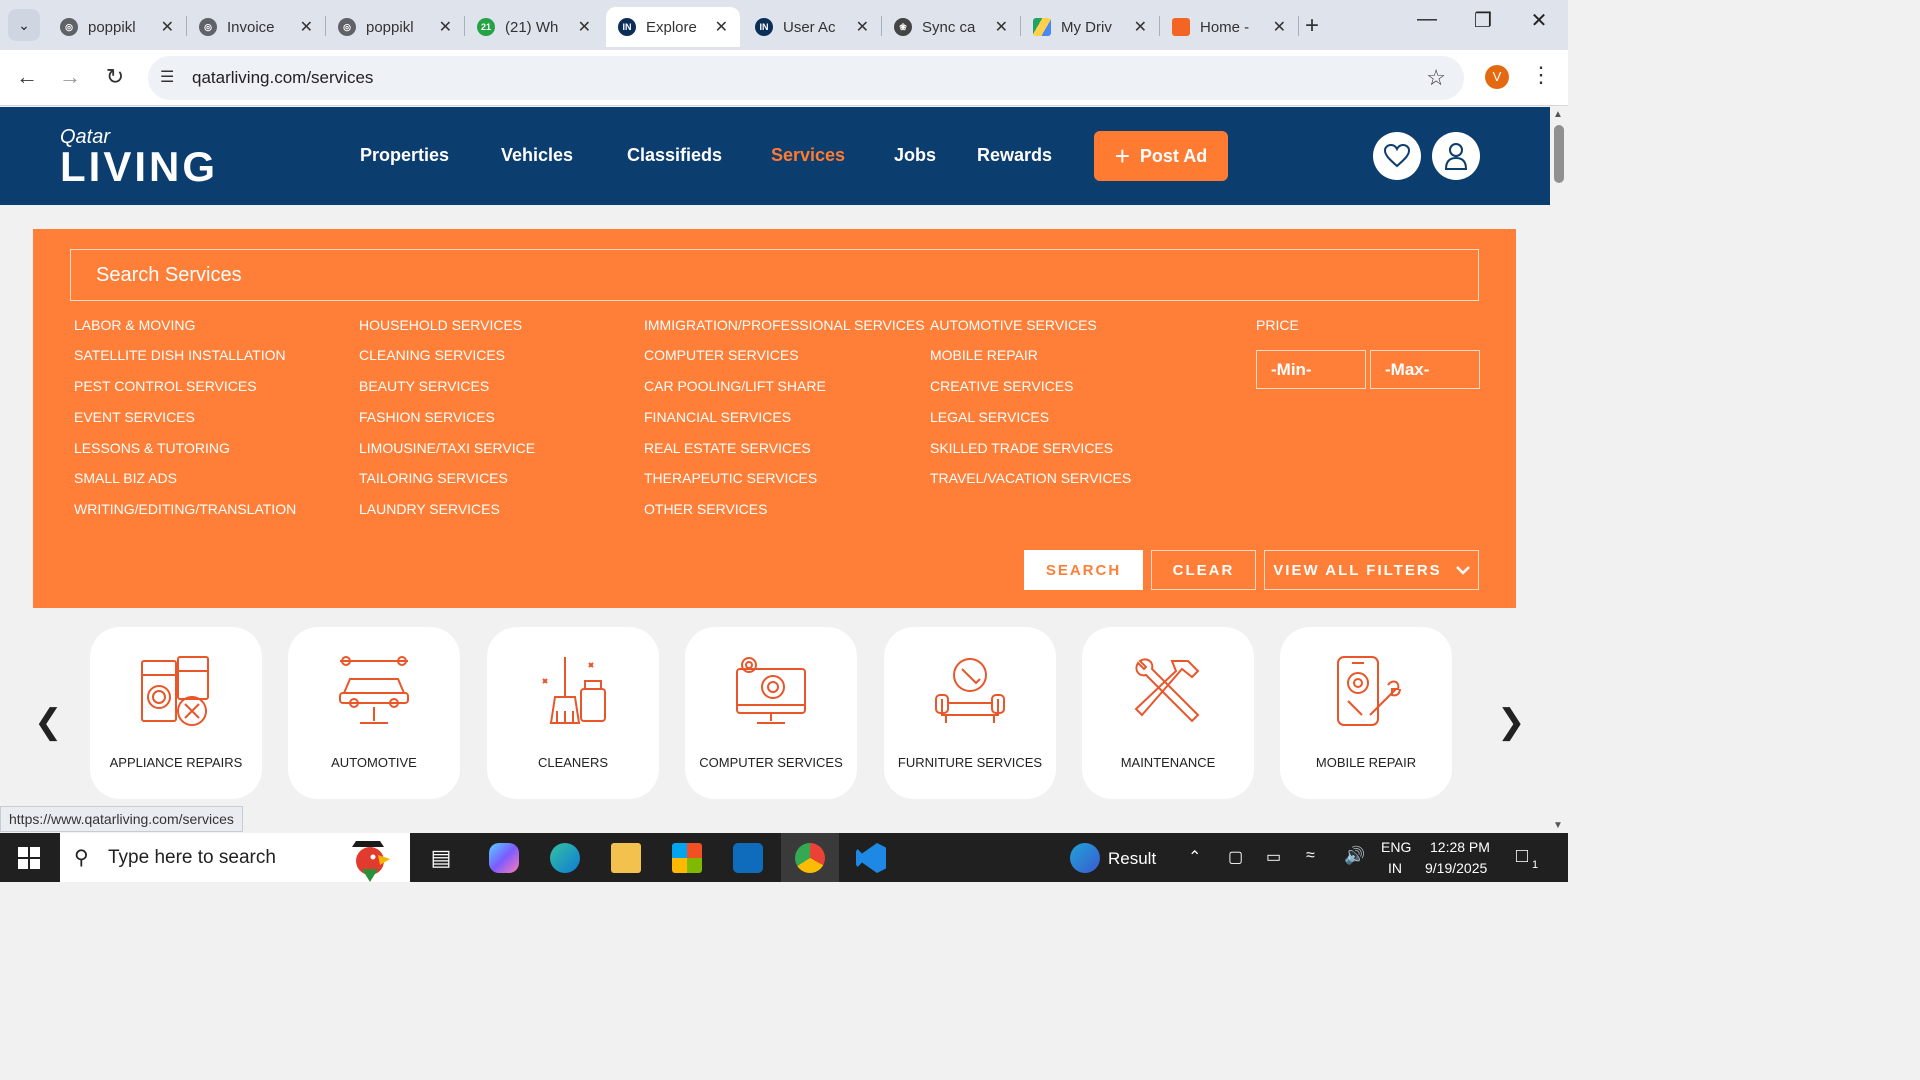 The width and height of the screenshot is (1920, 1080). Describe the element at coordinates (808, 155) in the screenshot. I see `nav-services: Services` at that location.